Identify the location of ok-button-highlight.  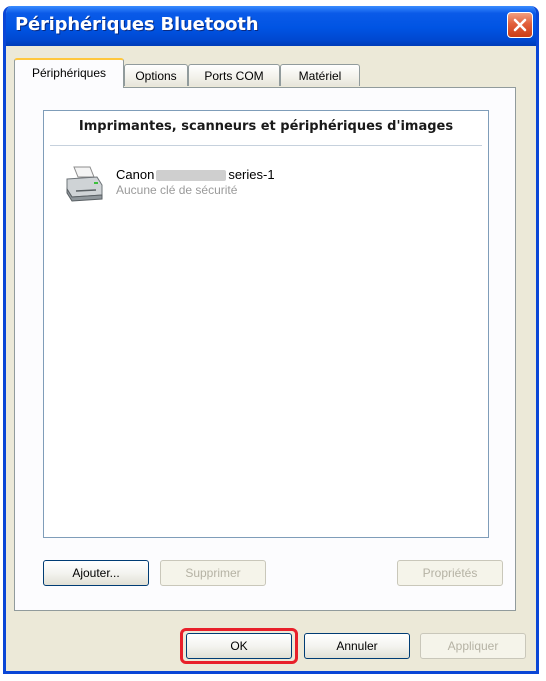
(239, 646).